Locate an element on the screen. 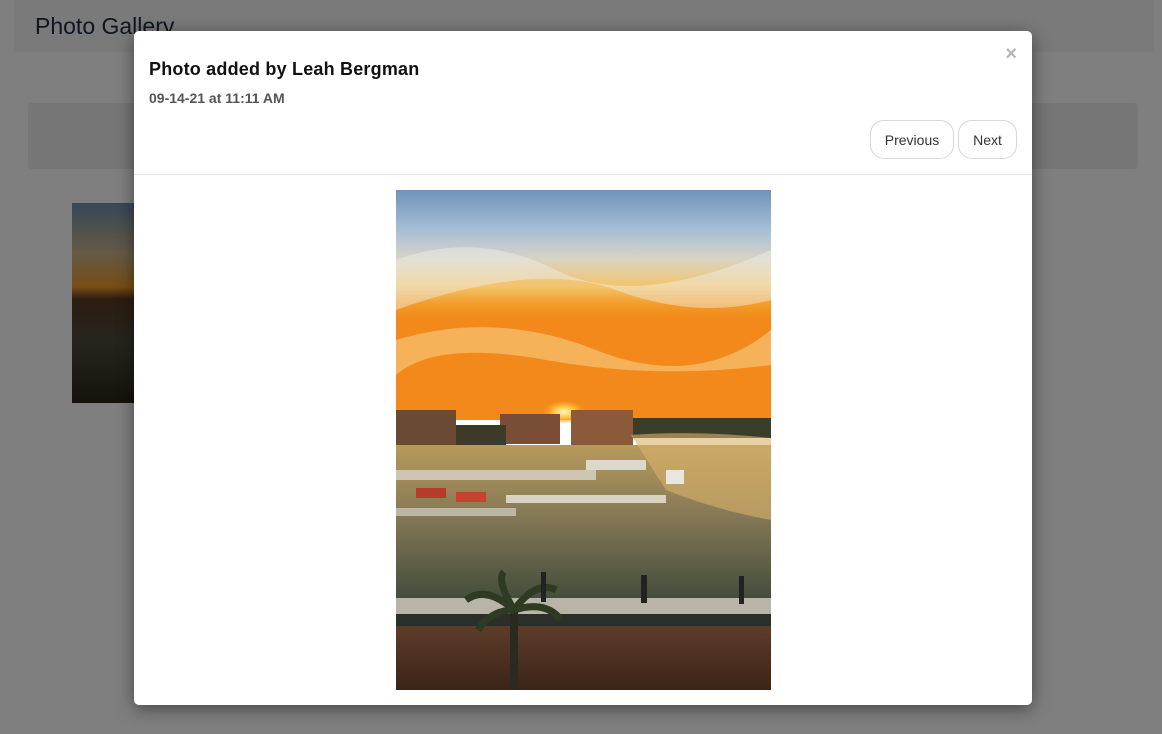 Image resolution: width=1162 pixels, height=734 pixels. close-icon: × is located at coordinates (1011, 54).